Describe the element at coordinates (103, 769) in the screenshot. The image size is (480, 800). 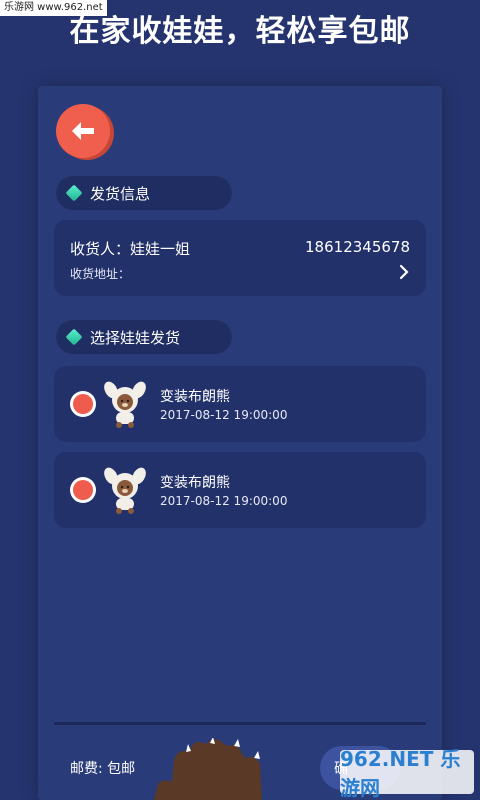
I see `shipping-fee: 邮费: 包邮` at that location.